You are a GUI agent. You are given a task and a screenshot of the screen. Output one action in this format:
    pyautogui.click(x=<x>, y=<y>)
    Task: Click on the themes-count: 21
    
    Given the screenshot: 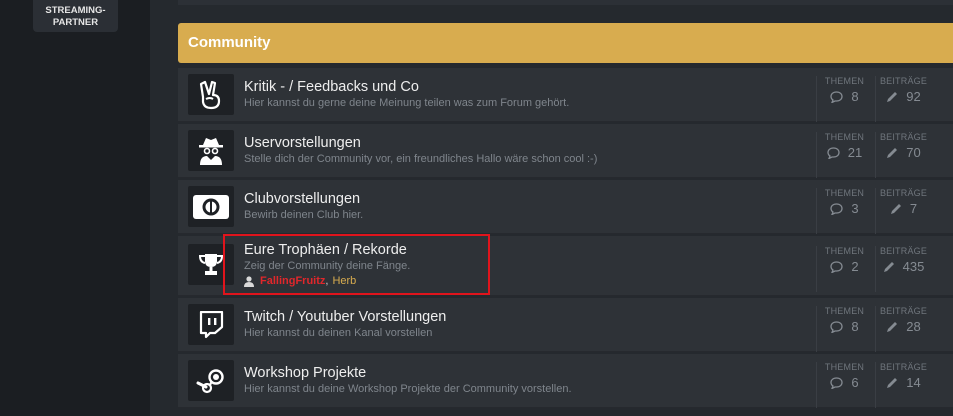 What is the action you would take?
    pyautogui.click(x=855, y=152)
    